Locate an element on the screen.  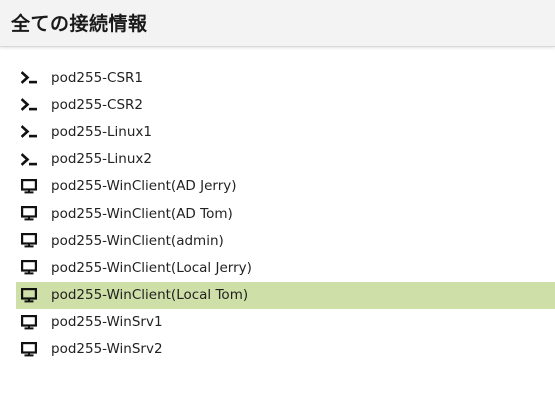
connection-name: pod255-Linux2 is located at coordinates (101, 159).